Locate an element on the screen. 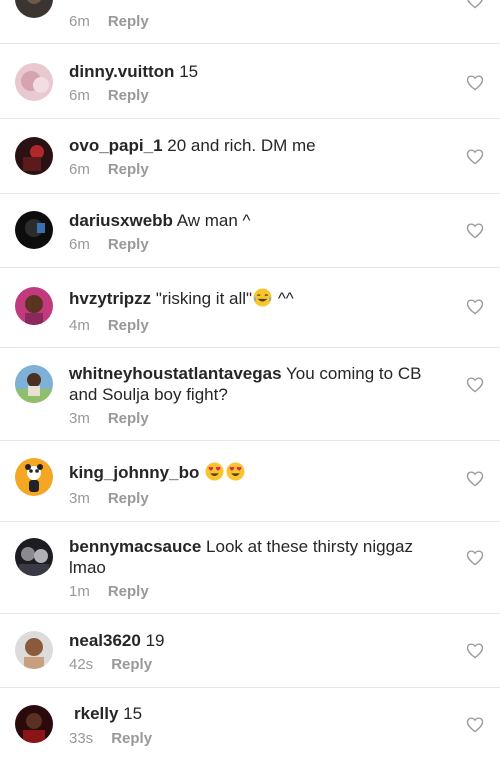 Image resolution: width=500 pixels, height=757 pixels. comment-time: 33s is located at coordinates (81, 738).